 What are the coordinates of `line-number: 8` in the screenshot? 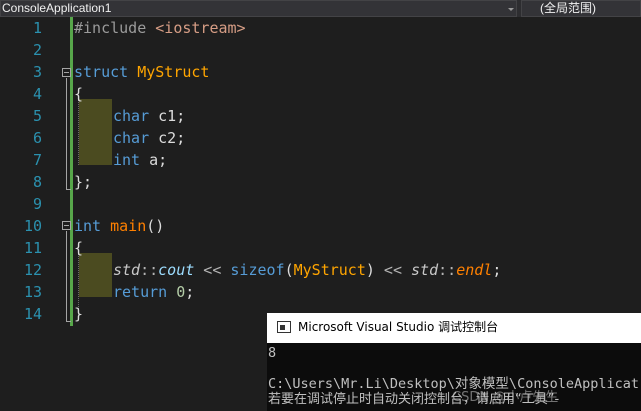 It's located at (37, 182).